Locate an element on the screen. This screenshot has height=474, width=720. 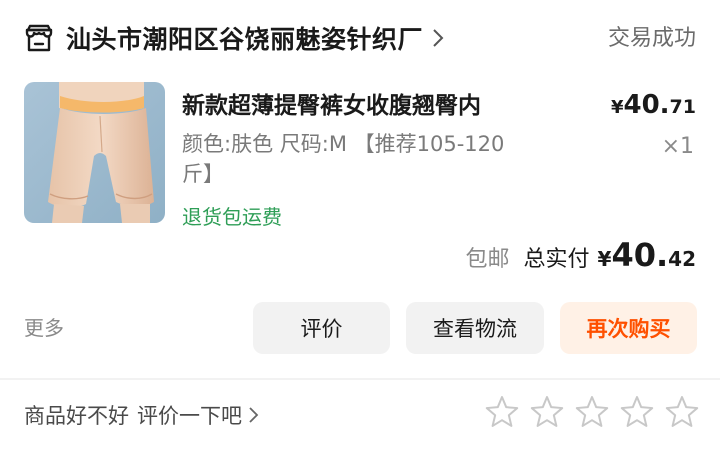
rating-prompt: 商品好不好 评价一下吧 is located at coordinates (142, 415).